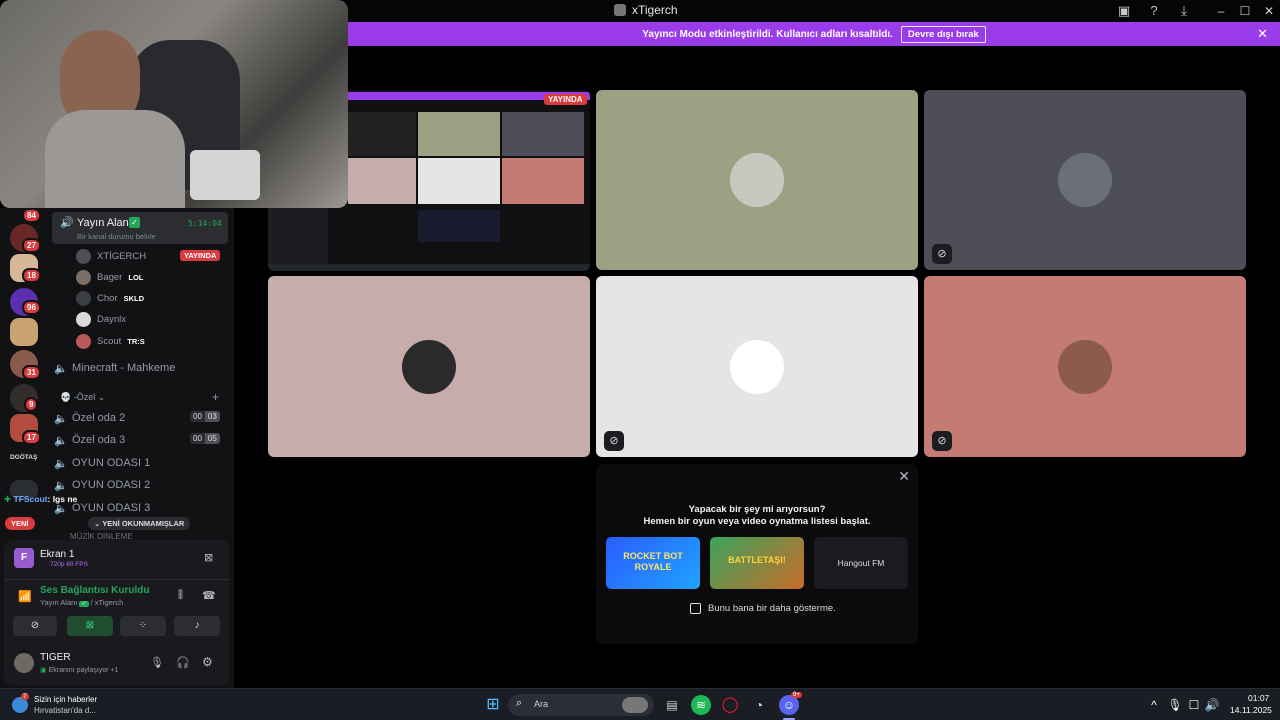 The height and width of the screenshot is (720, 1280). What do you see at coordinates (157, 662) in the screenshot?
I see `microphone-icon: 🎙` at bounding box center [157, 662].